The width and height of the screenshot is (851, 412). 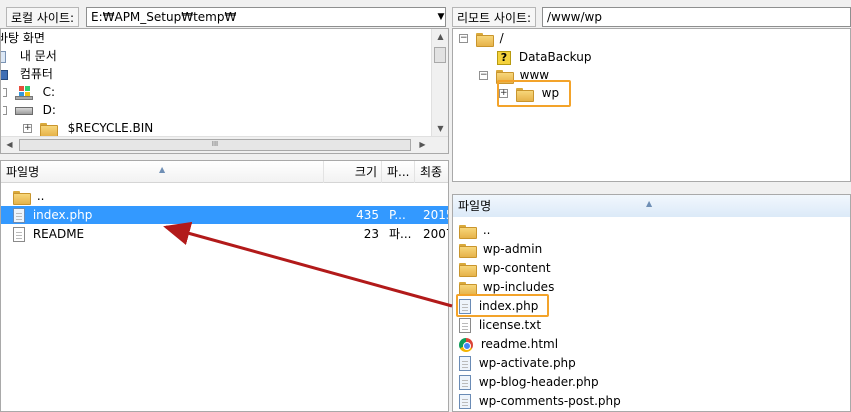 What do you see at coordinates (110, 128) in the screenshot?
I see `tree-item-label: $RECYCLE.BIN` at bounding box center [110, 128].